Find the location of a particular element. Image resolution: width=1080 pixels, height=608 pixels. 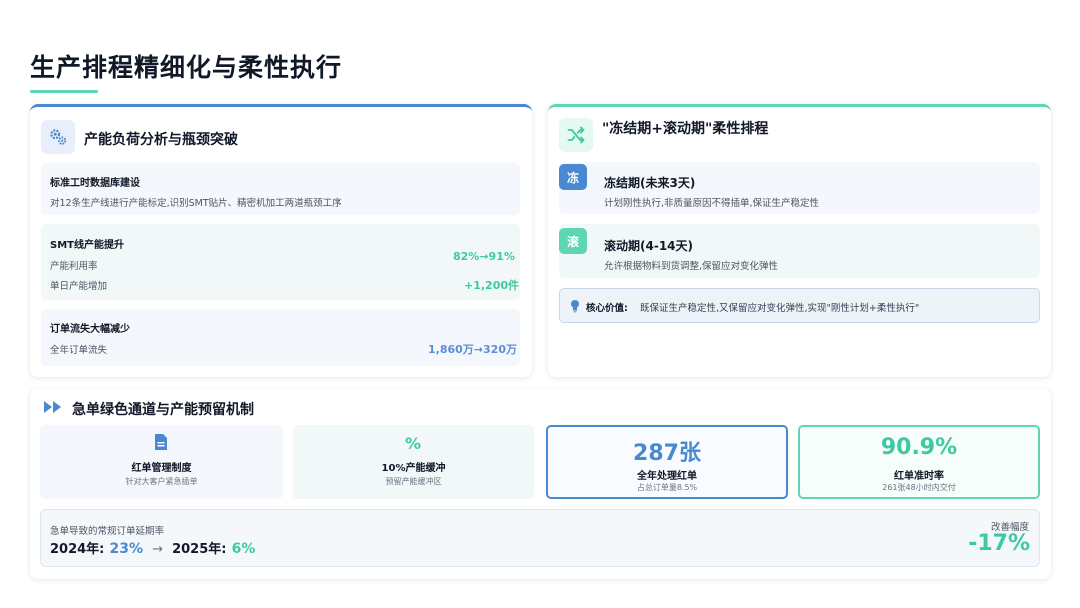

rush-order-title: 急单绿色通道与产能预留机制 is located at coordinates (163, 410).